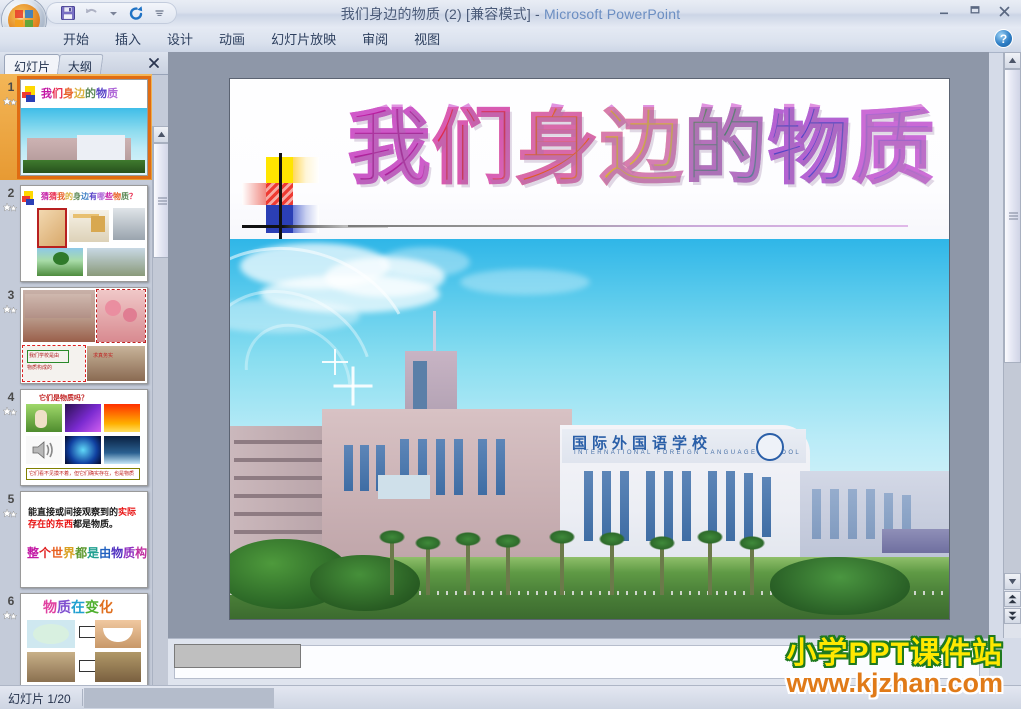  What do you see at coordinates (303, 39) in the screenshot?
I see `tab-slideshow: 幻灯片放映` at bounding box center [303, 39].